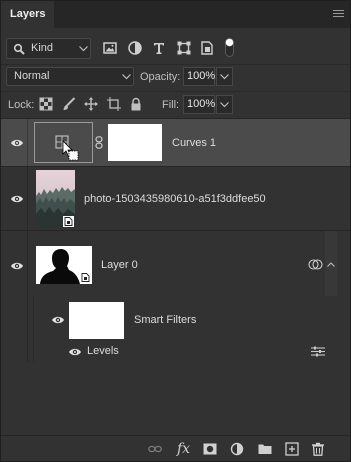 Image resolution: width=351 pixels, height=462 pixels. I want to click on new-layer-icon, so click(292, 449).